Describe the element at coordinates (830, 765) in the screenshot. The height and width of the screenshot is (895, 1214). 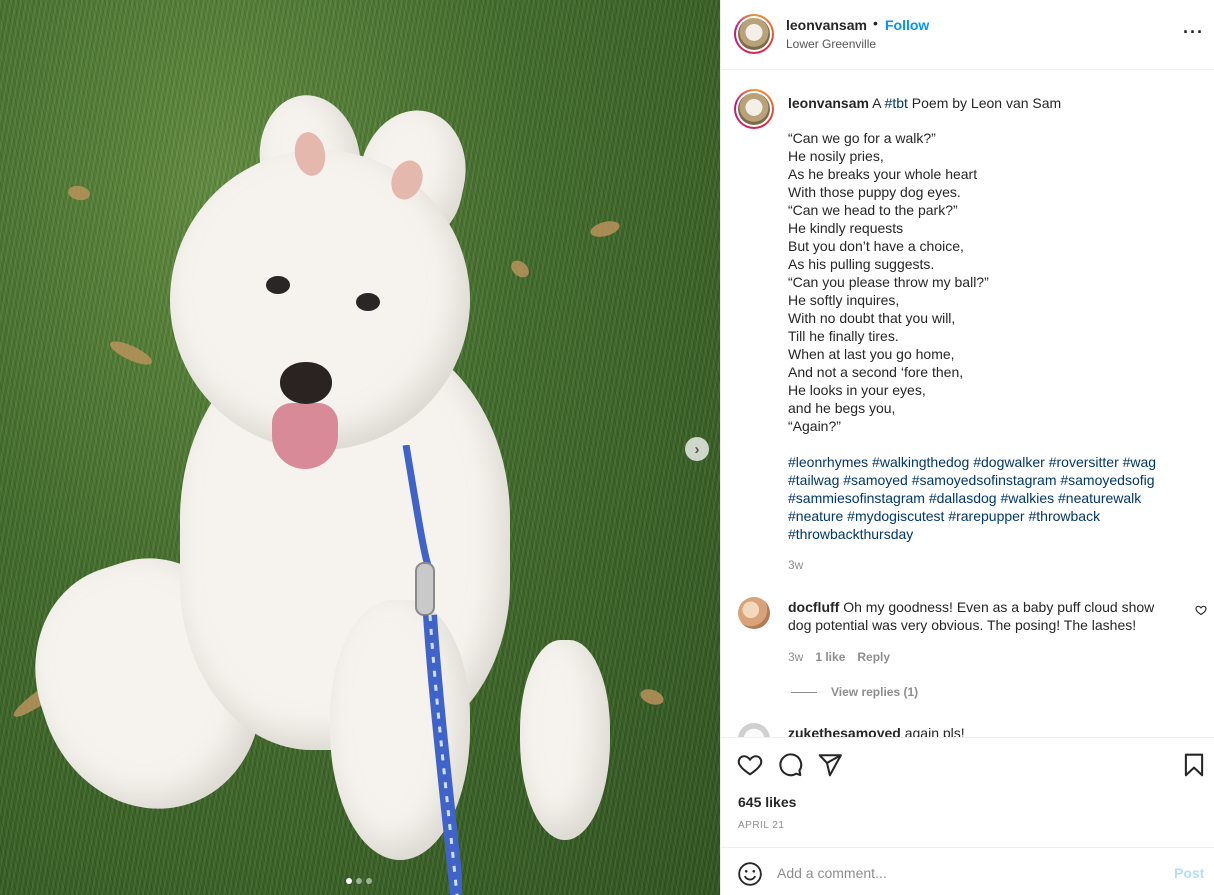
I see `share-send-icon` at that location.